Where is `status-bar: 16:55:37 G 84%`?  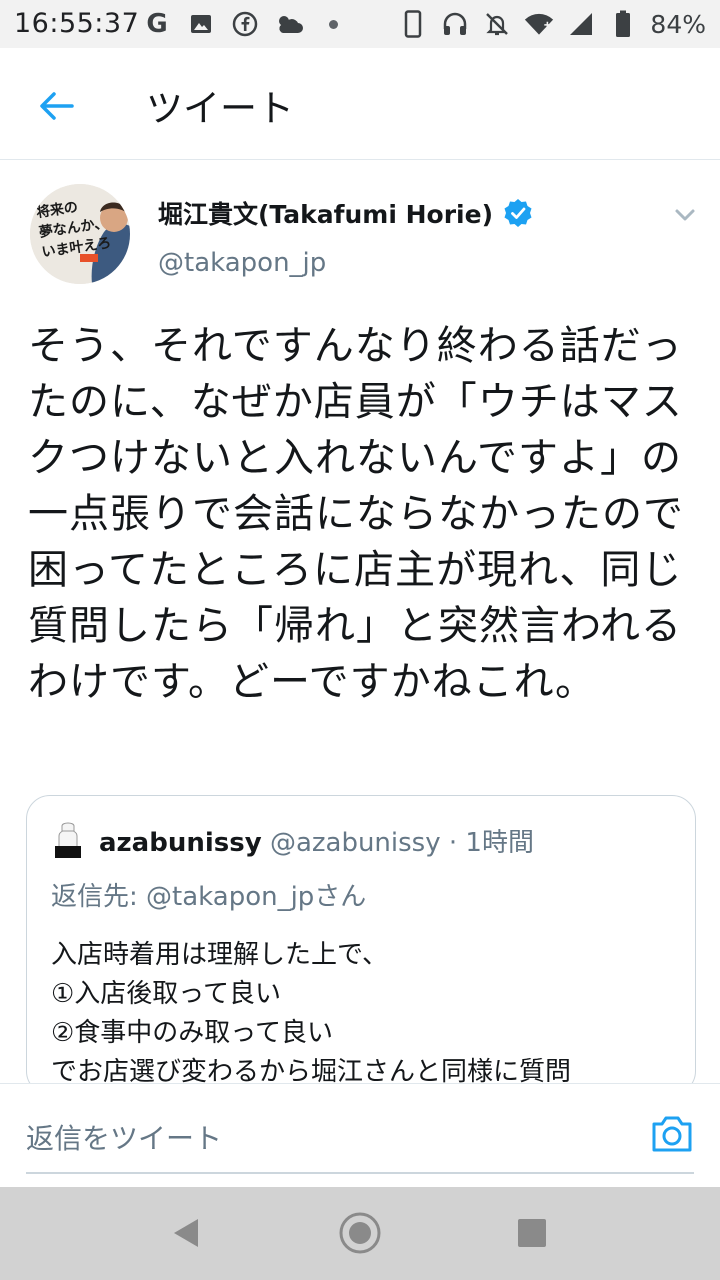
status-bar: 16:55:37 G 84% is located at coordinates (360, 24).